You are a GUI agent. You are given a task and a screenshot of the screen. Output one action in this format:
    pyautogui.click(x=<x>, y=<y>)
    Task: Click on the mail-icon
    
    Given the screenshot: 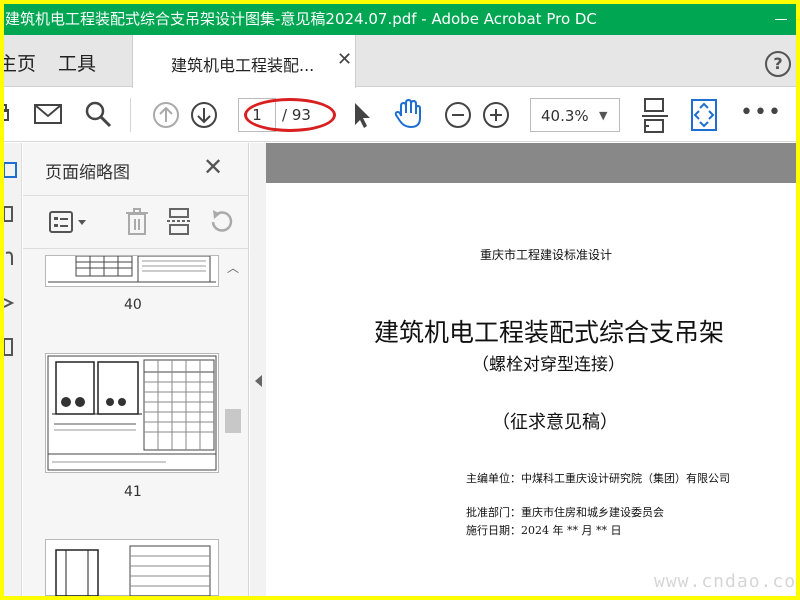 What is the action you would take?
    pyautogui.click(x=48, y=114)
    